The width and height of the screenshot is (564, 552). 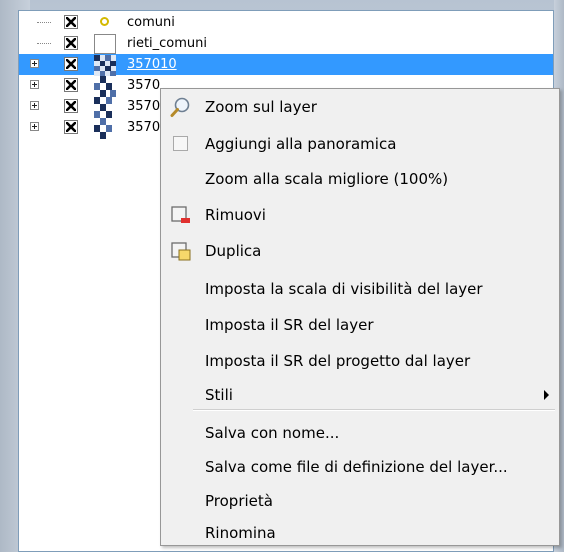 What do you see at coordinates (360, 251) in the screenshot?
I see `menu-item-duplicate: Duplica` at bounding box center [360, 251].